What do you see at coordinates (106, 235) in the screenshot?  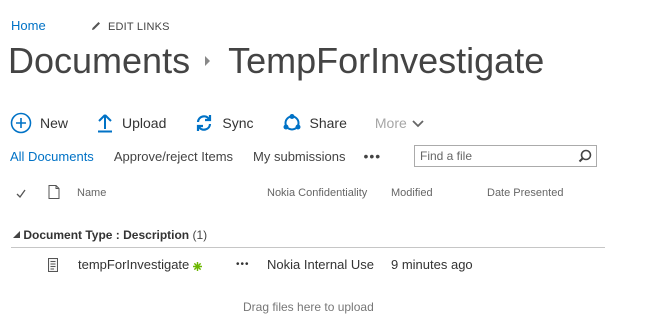 I see `group-label: Document Type : Description` at bounding box center [106, 235].